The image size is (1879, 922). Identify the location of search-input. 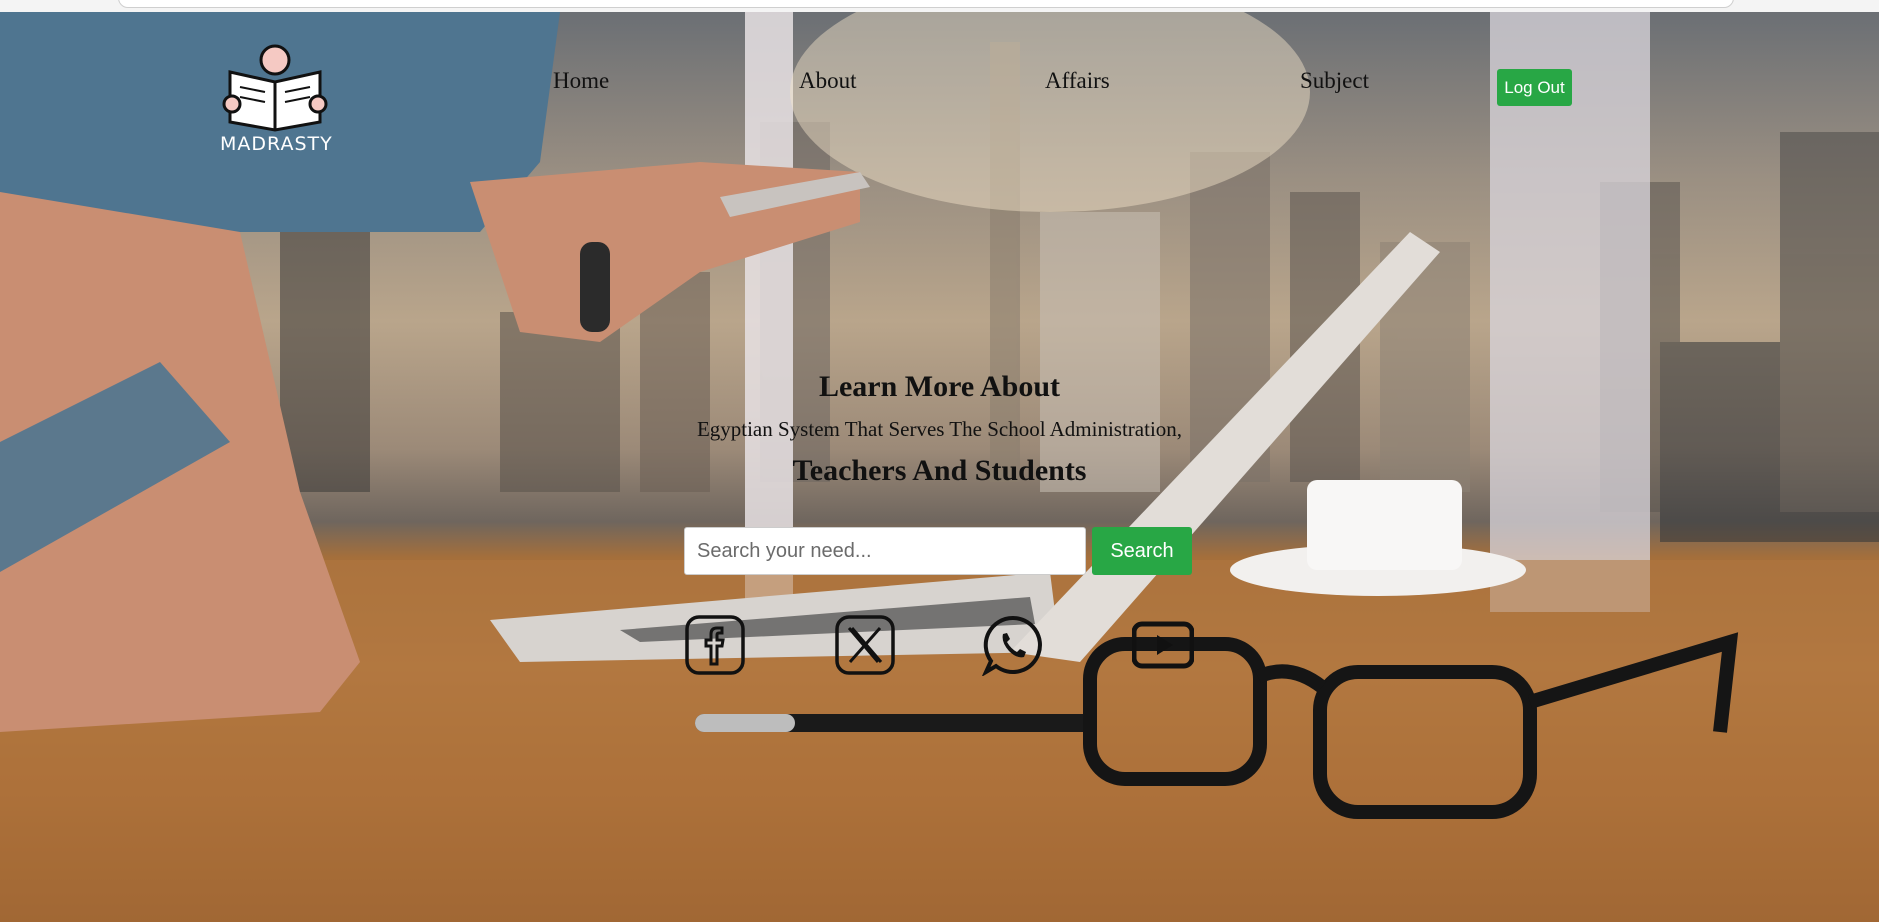
(885, 551).